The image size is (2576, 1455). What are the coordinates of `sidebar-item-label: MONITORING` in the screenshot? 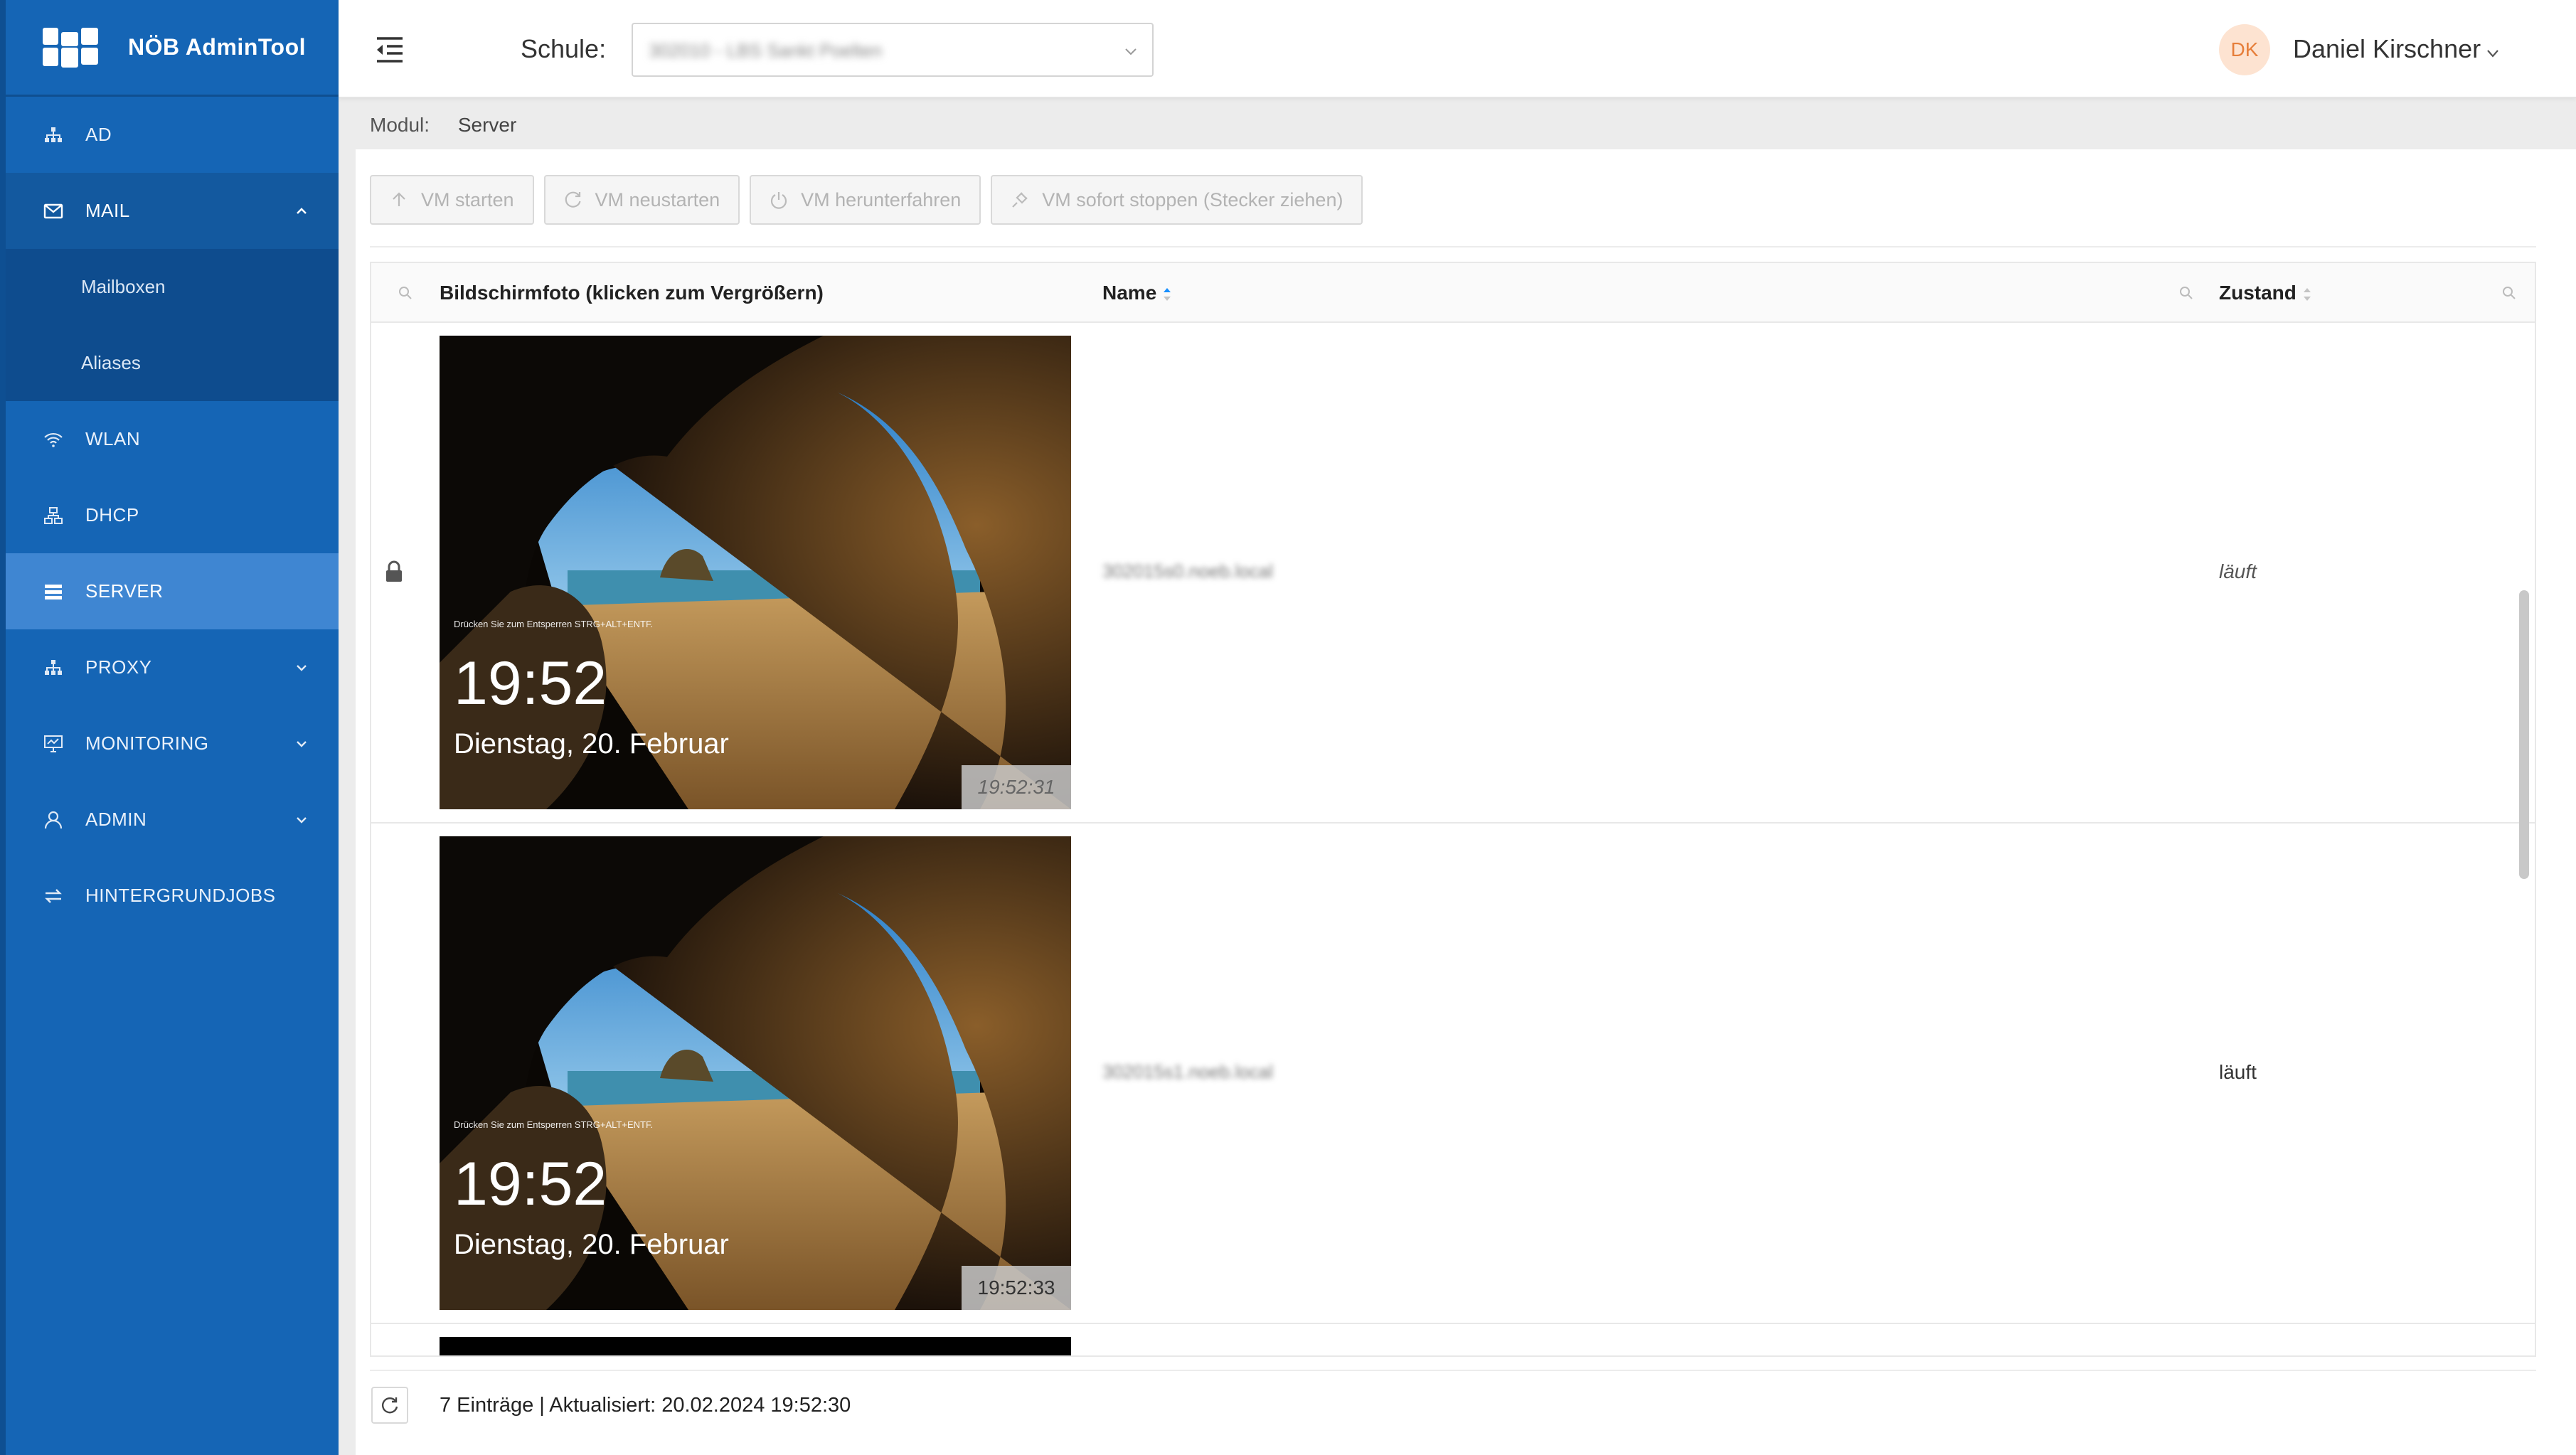 It's located at (147, 743).